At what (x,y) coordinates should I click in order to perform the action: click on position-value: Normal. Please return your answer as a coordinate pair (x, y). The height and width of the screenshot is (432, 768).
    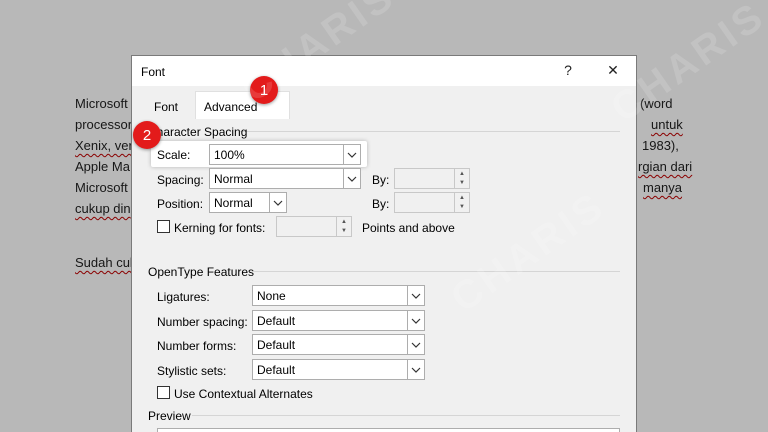
    Looking at the image, I should click on (233, 203).